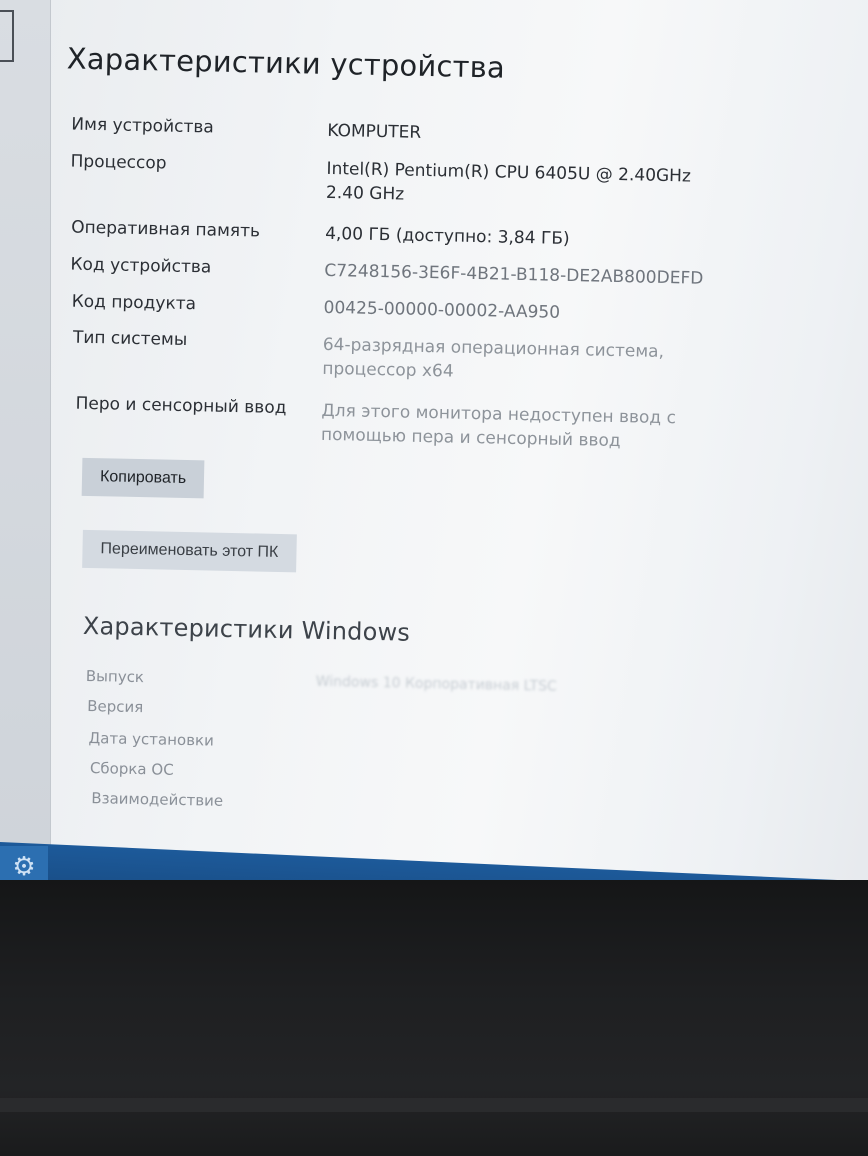 This screenshot has width=868, height=1156. What do you see at coordinates (143, 478) in the screenshot?
I see `copy-button: Копировать` at bounding box center [143, 478].